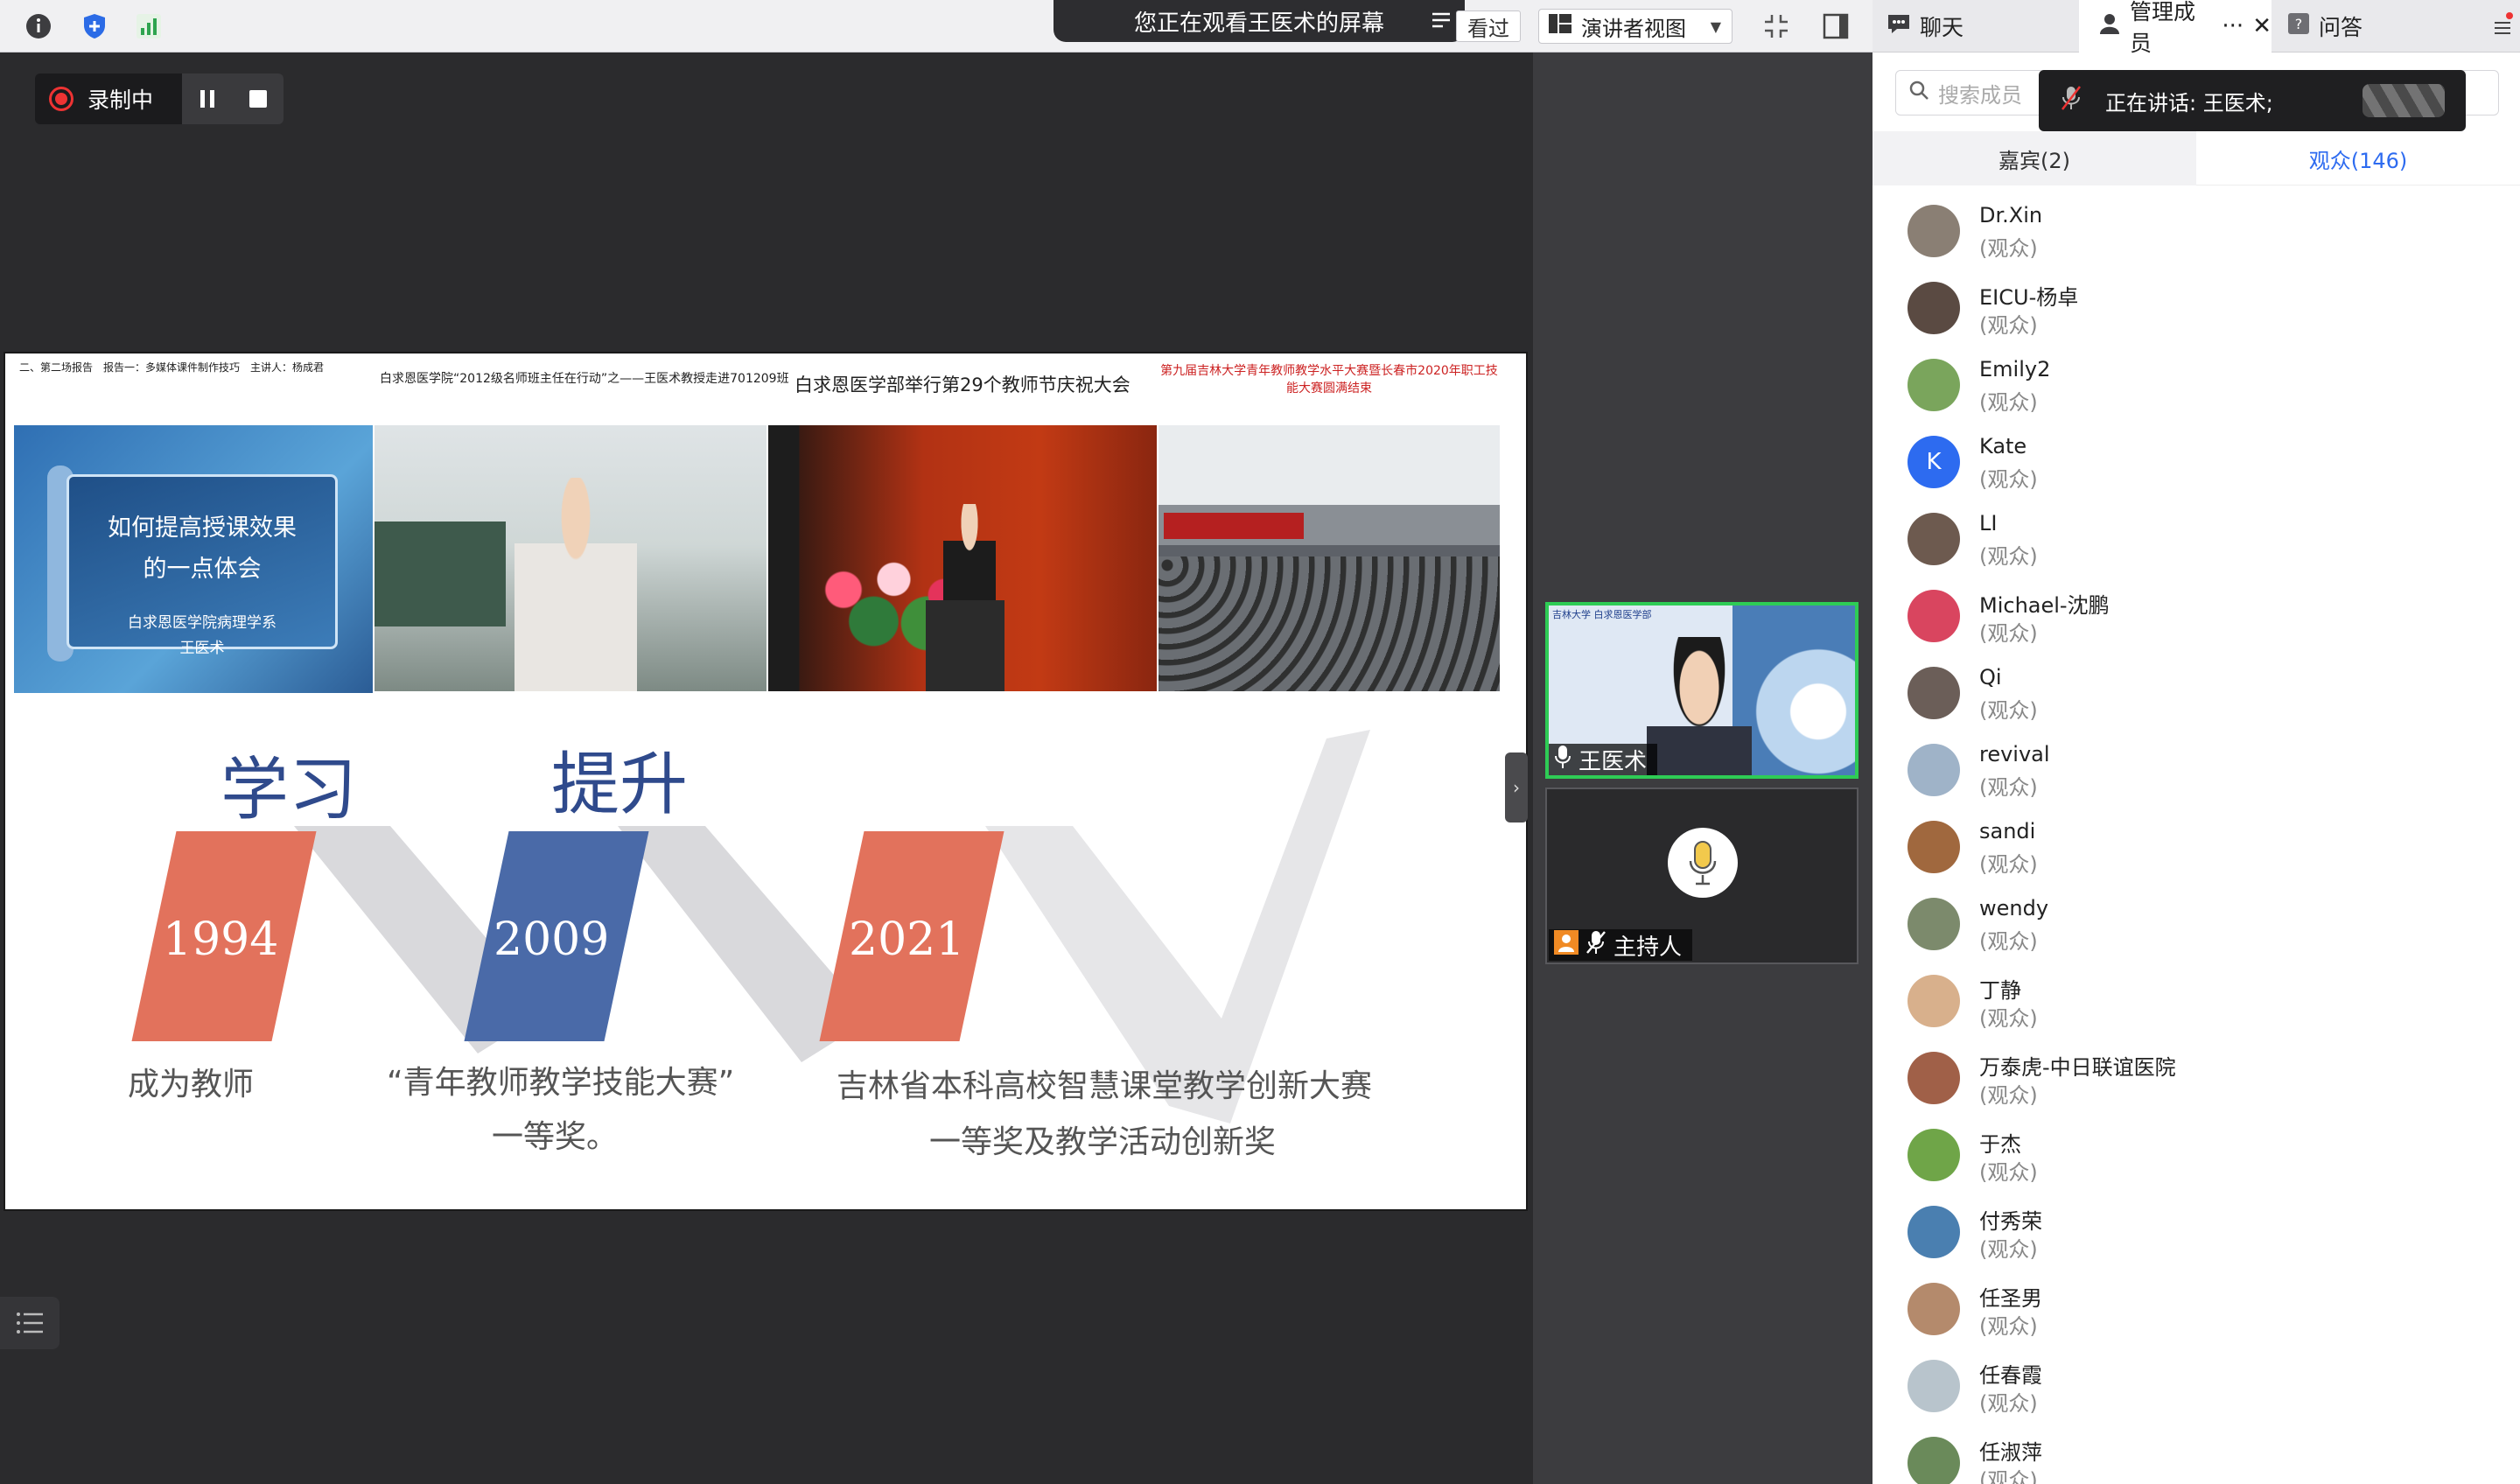  Describe the element at coordinates (1329, 623) in the screenshot. I see `audience-crowd` at that location.